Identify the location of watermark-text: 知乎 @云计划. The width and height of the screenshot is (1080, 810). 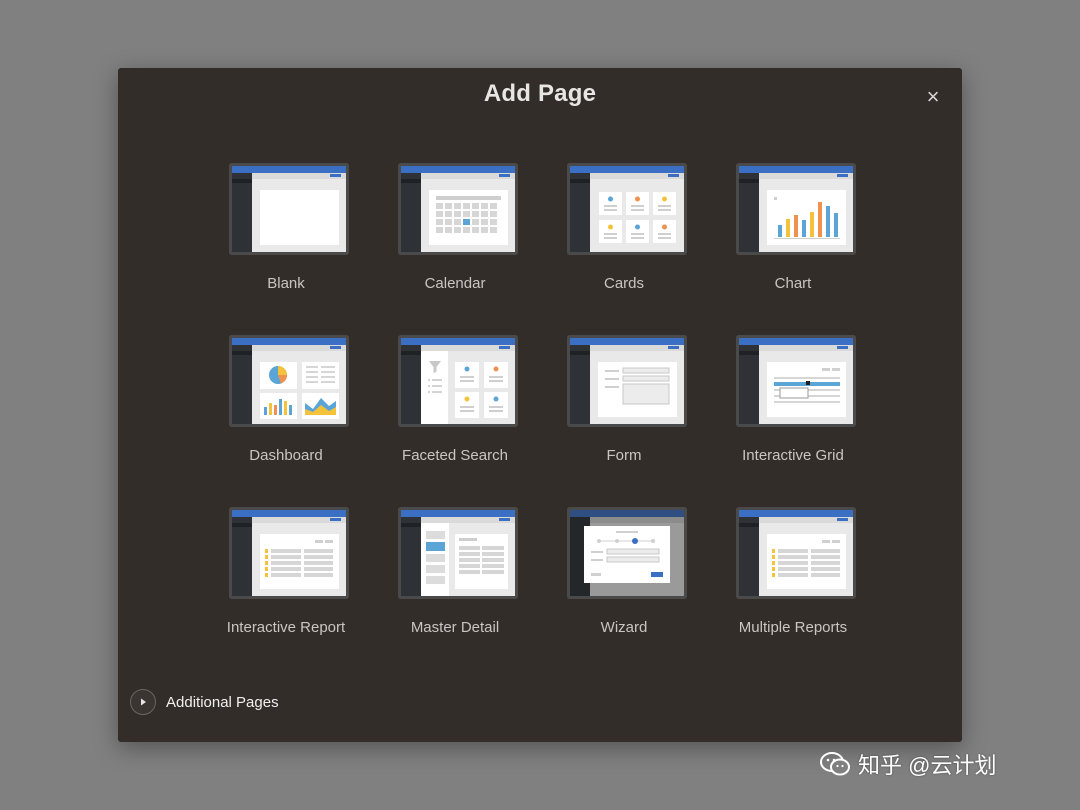
(927, 765).